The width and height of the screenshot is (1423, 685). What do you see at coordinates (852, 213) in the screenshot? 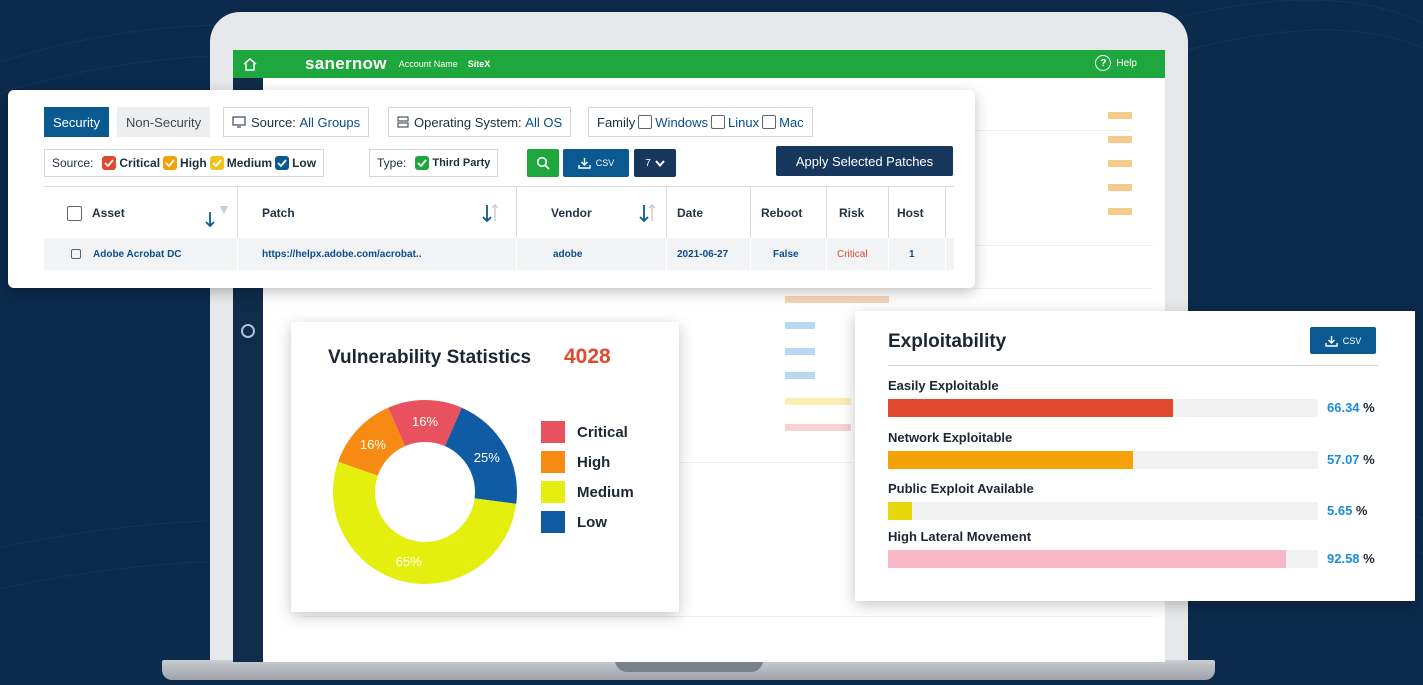
I see `col-risk-label: Risk` at bounding box center [852, 213].